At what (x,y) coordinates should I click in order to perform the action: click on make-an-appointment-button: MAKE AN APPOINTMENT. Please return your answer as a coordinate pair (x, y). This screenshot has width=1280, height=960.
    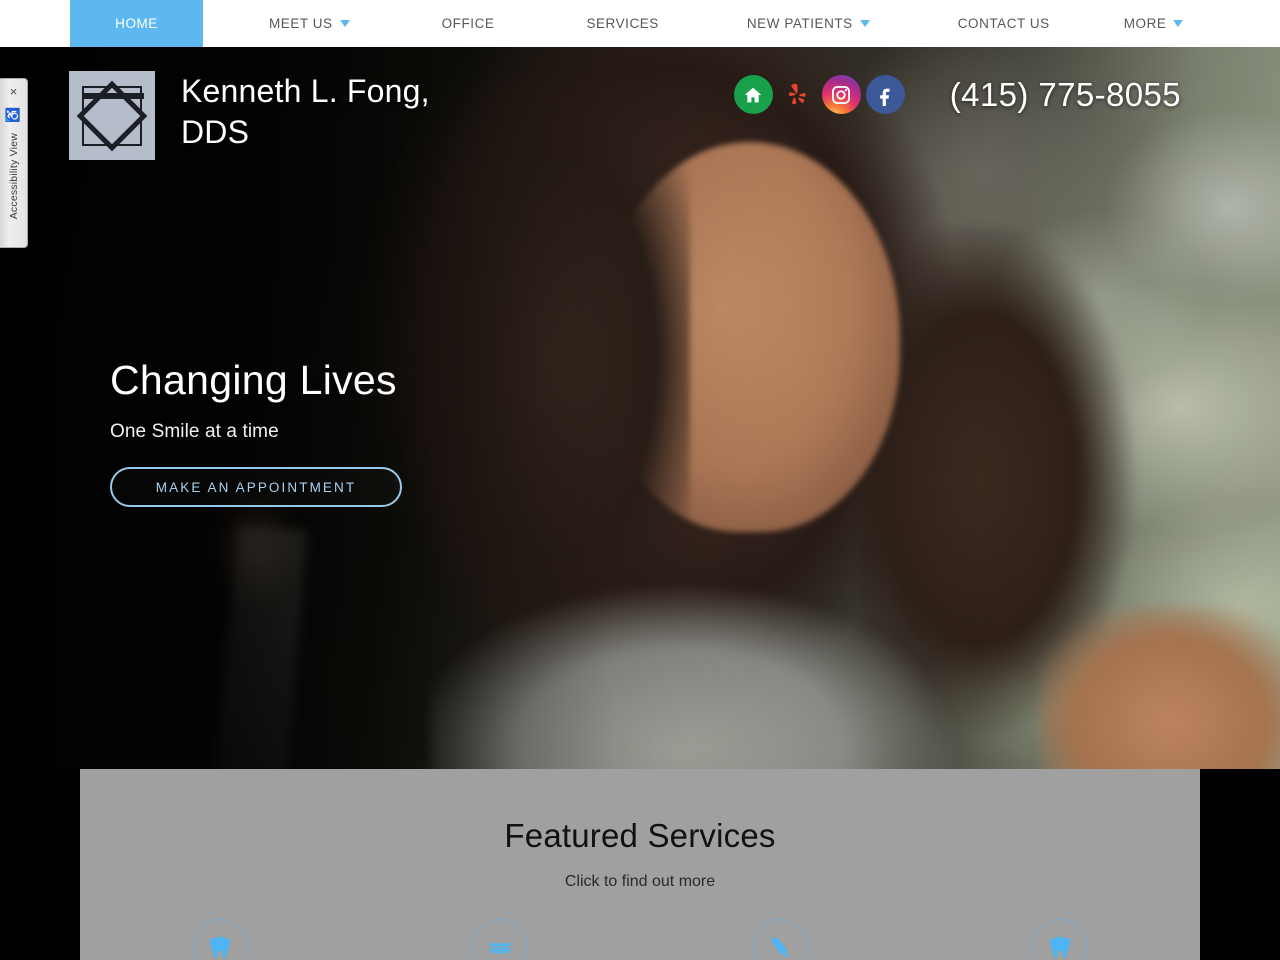
    Looking at the image, I should click on (256, 487).